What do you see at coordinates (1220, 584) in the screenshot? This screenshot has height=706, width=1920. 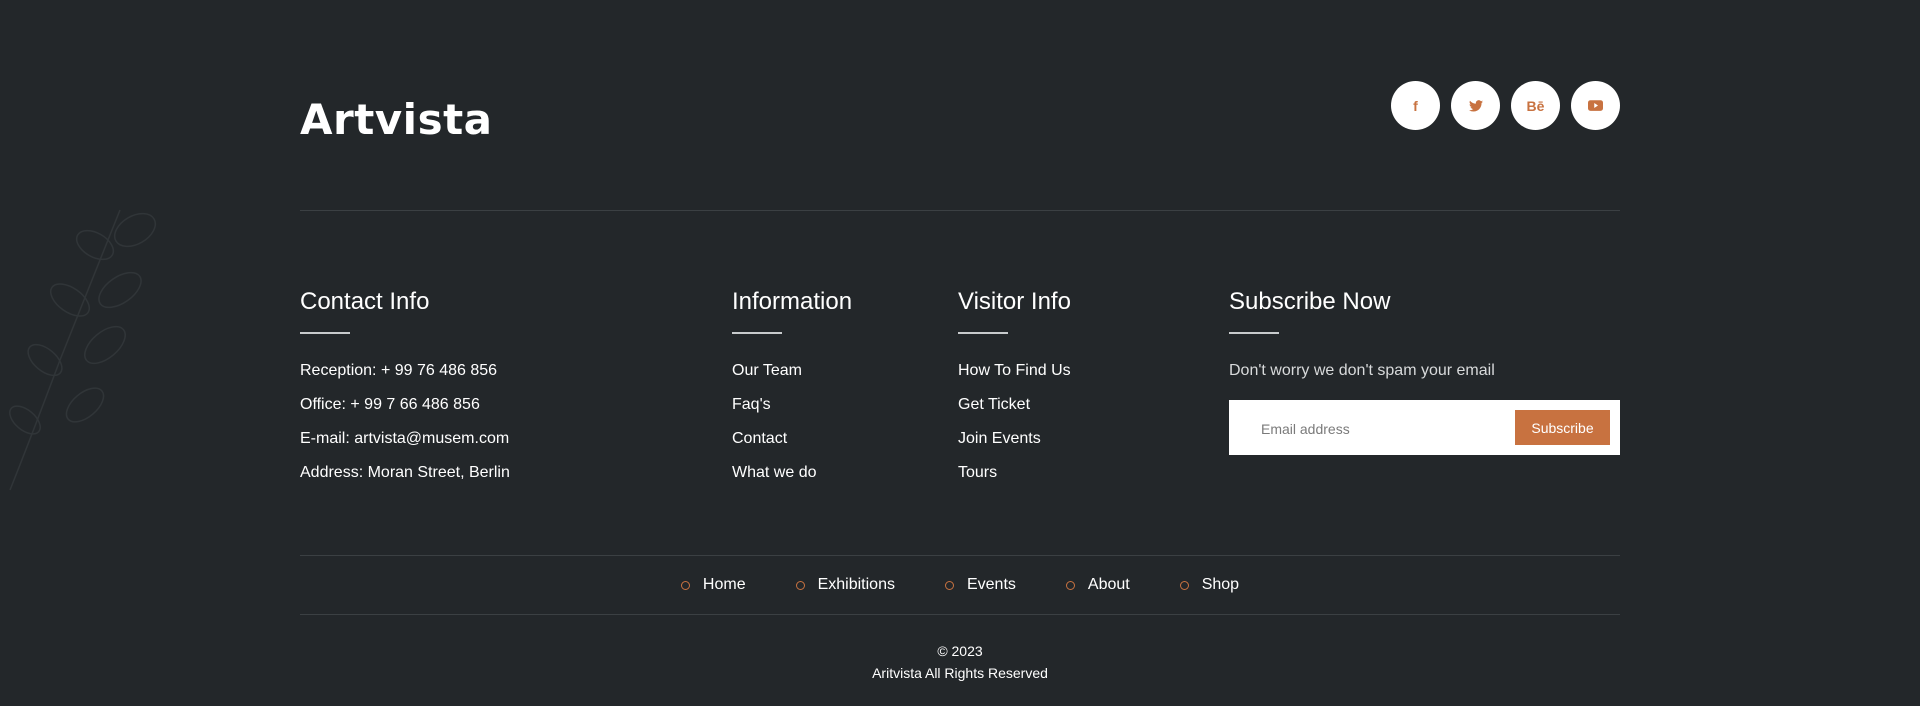 I see `nav-label: Shop` at bounding box center [1220, 584].